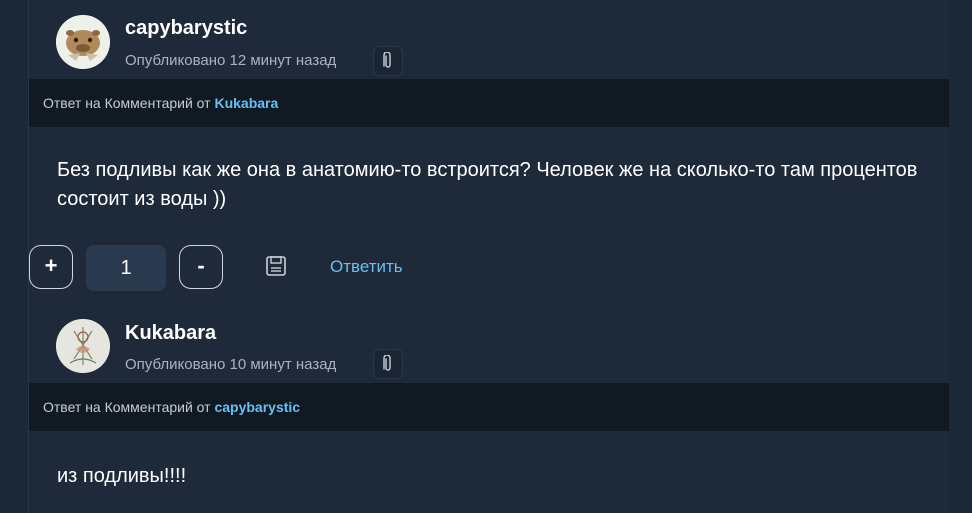 The height and width of the screenshot is (513, 972). I want to click on capybara-avatar-icon, so click(83, 42).